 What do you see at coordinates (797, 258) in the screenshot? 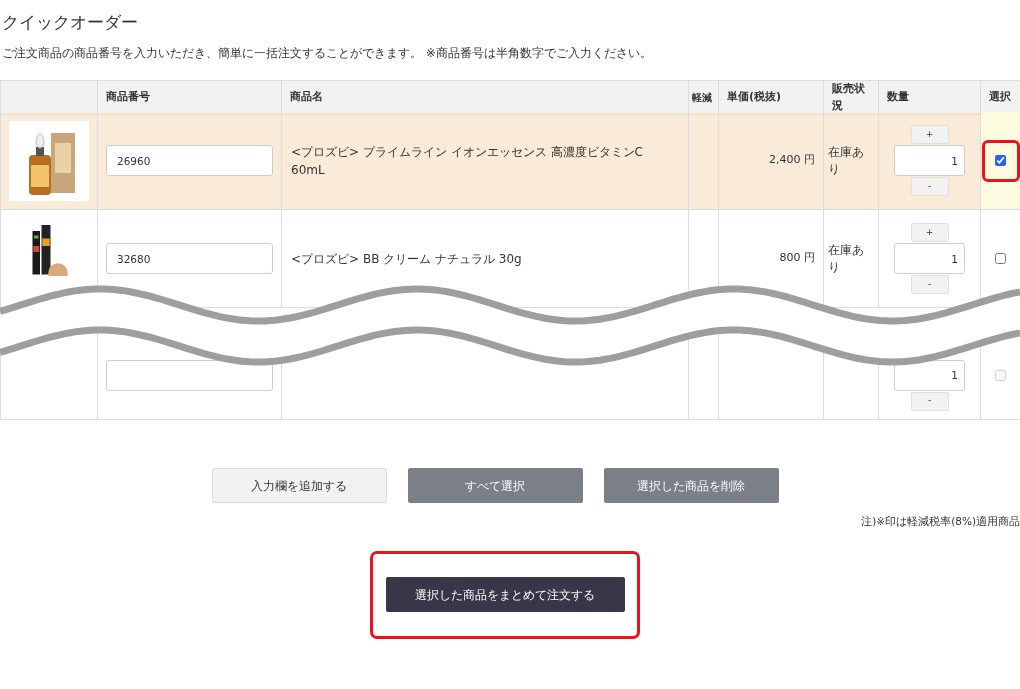
I see `price-text: 800 円` at bounding box center [797, 258].